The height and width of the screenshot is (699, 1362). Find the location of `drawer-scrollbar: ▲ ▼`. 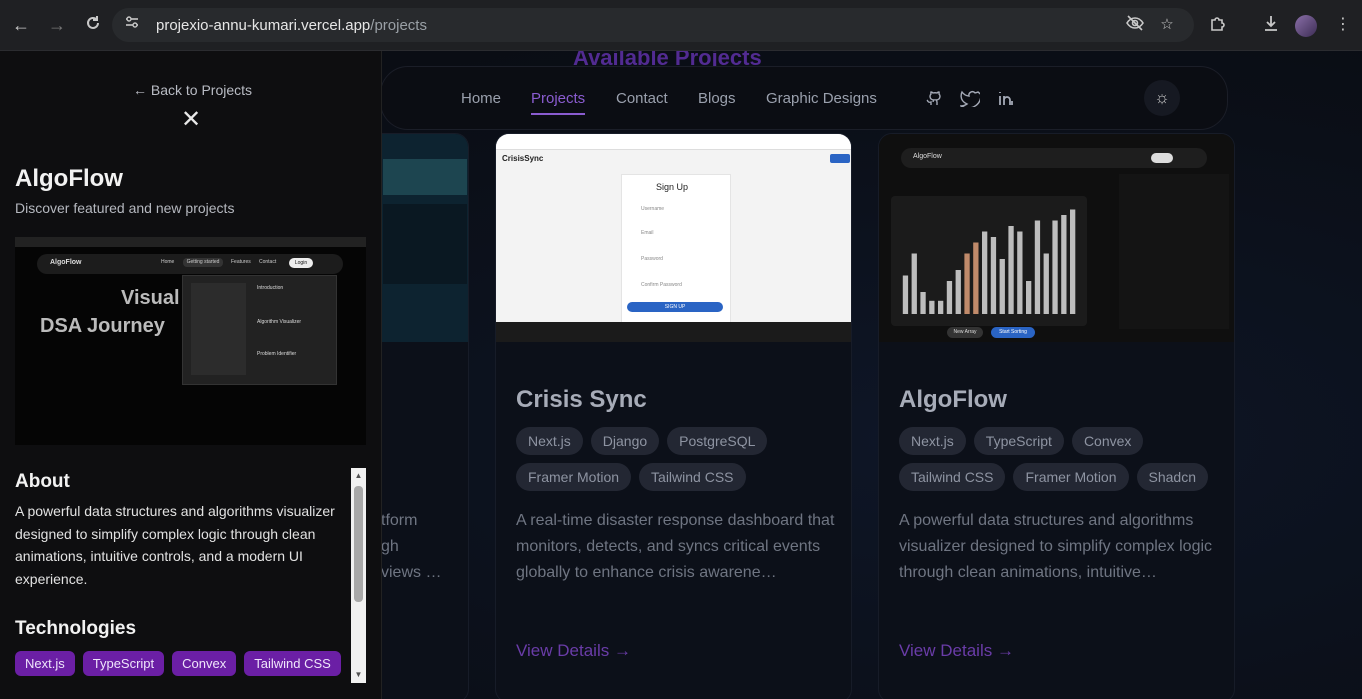

drawer-scrollbar: ▲ ▼ is located at coordinates (358, 575).